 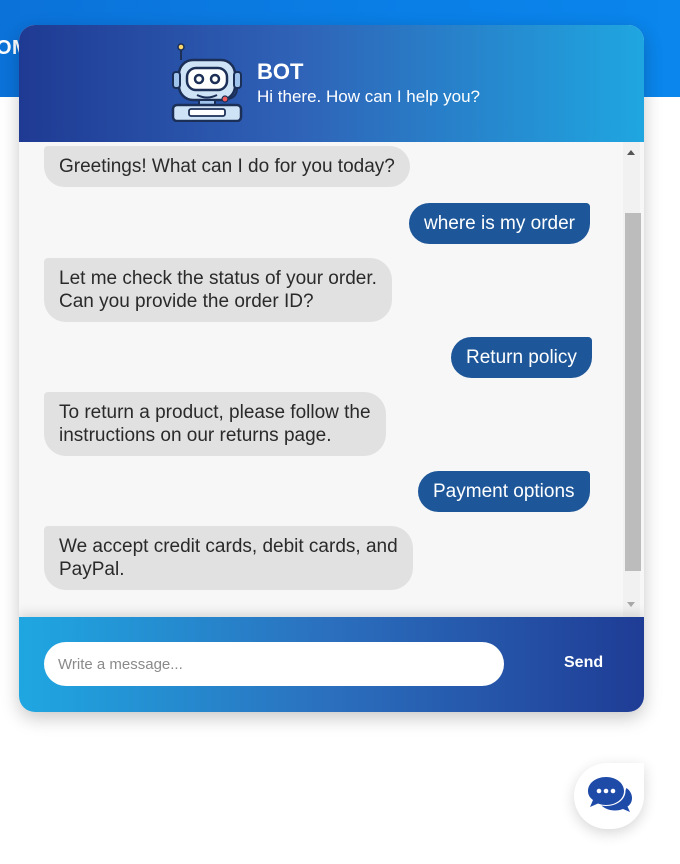 I want to click on scroll-down-arrow-icon, so click(x=631, y=604).